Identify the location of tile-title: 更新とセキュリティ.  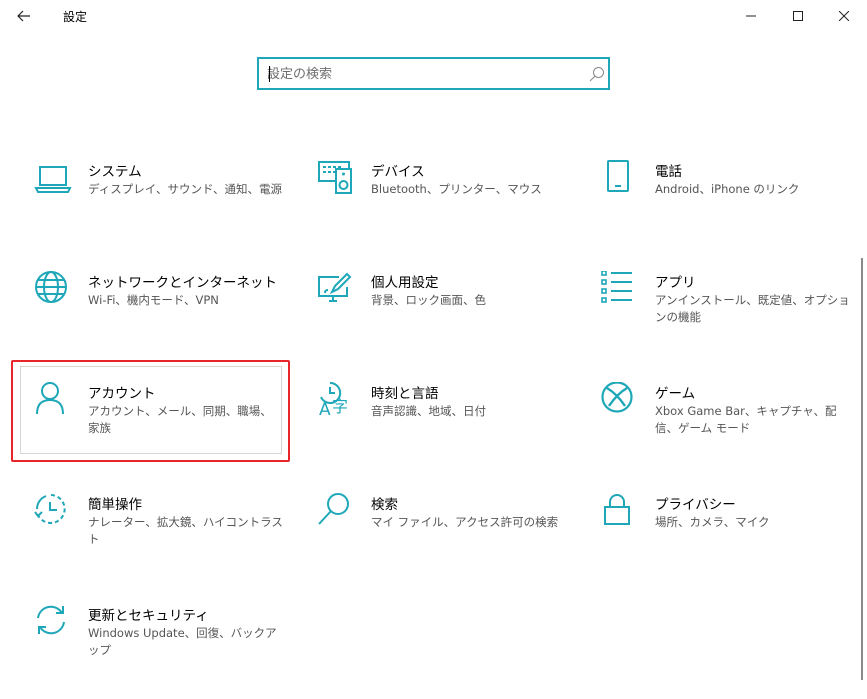
(148, 616).